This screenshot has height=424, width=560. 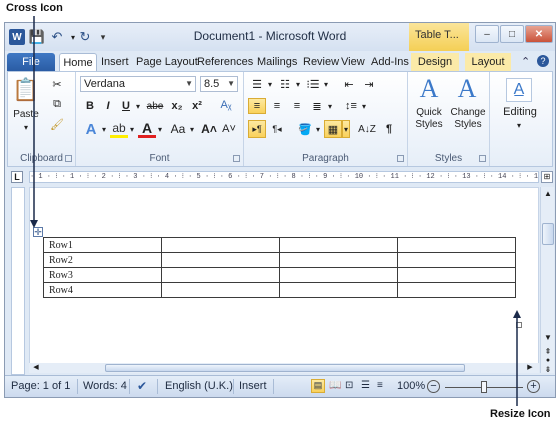 I want to click on shrink-font-button: A˅, so click(x=229, y=129).